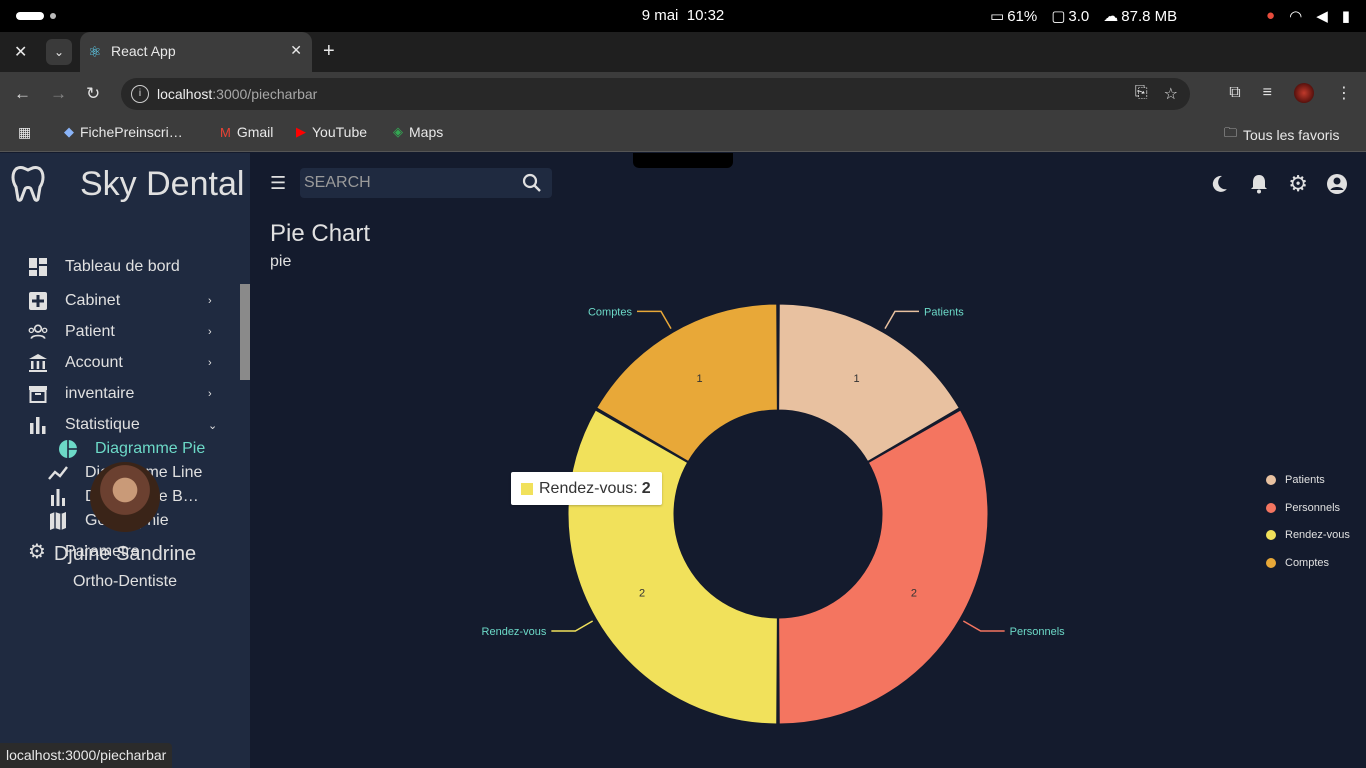  Describe the element at coordinates (68, 449) in the screenshot. I see `pie-chart-icon` at that location.